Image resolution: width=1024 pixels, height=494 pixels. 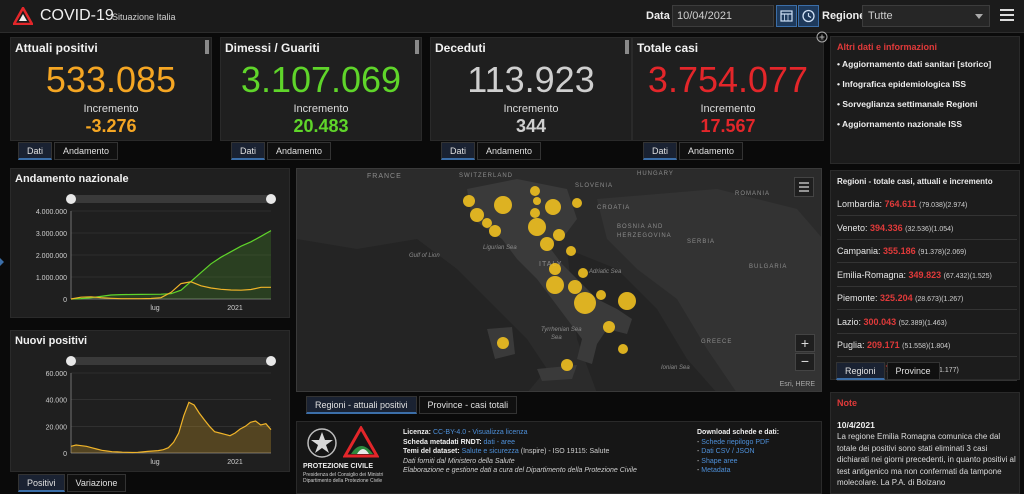 I want to click on region-row: Campania: 355.186 (91.378)(2.069), so click(x=927, y=251).